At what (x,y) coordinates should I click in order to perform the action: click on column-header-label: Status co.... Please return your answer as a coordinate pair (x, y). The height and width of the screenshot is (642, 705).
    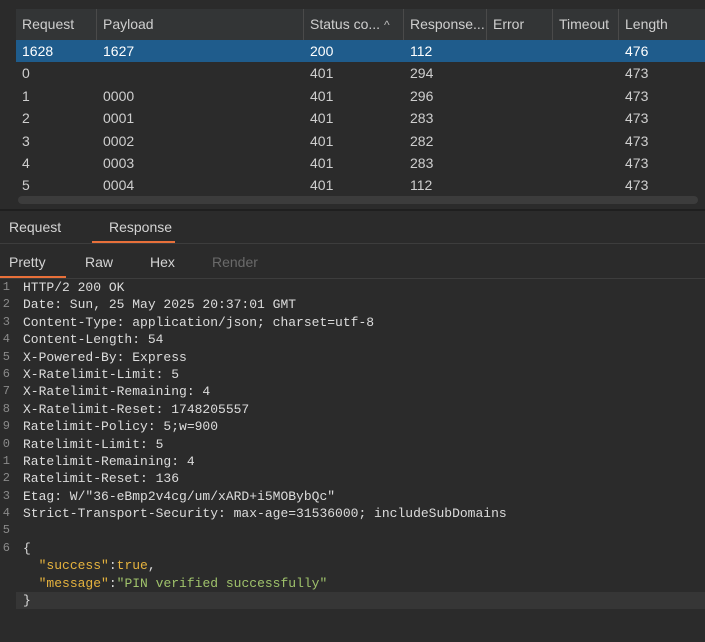
    Looking at the image, I should click on (345, 24).